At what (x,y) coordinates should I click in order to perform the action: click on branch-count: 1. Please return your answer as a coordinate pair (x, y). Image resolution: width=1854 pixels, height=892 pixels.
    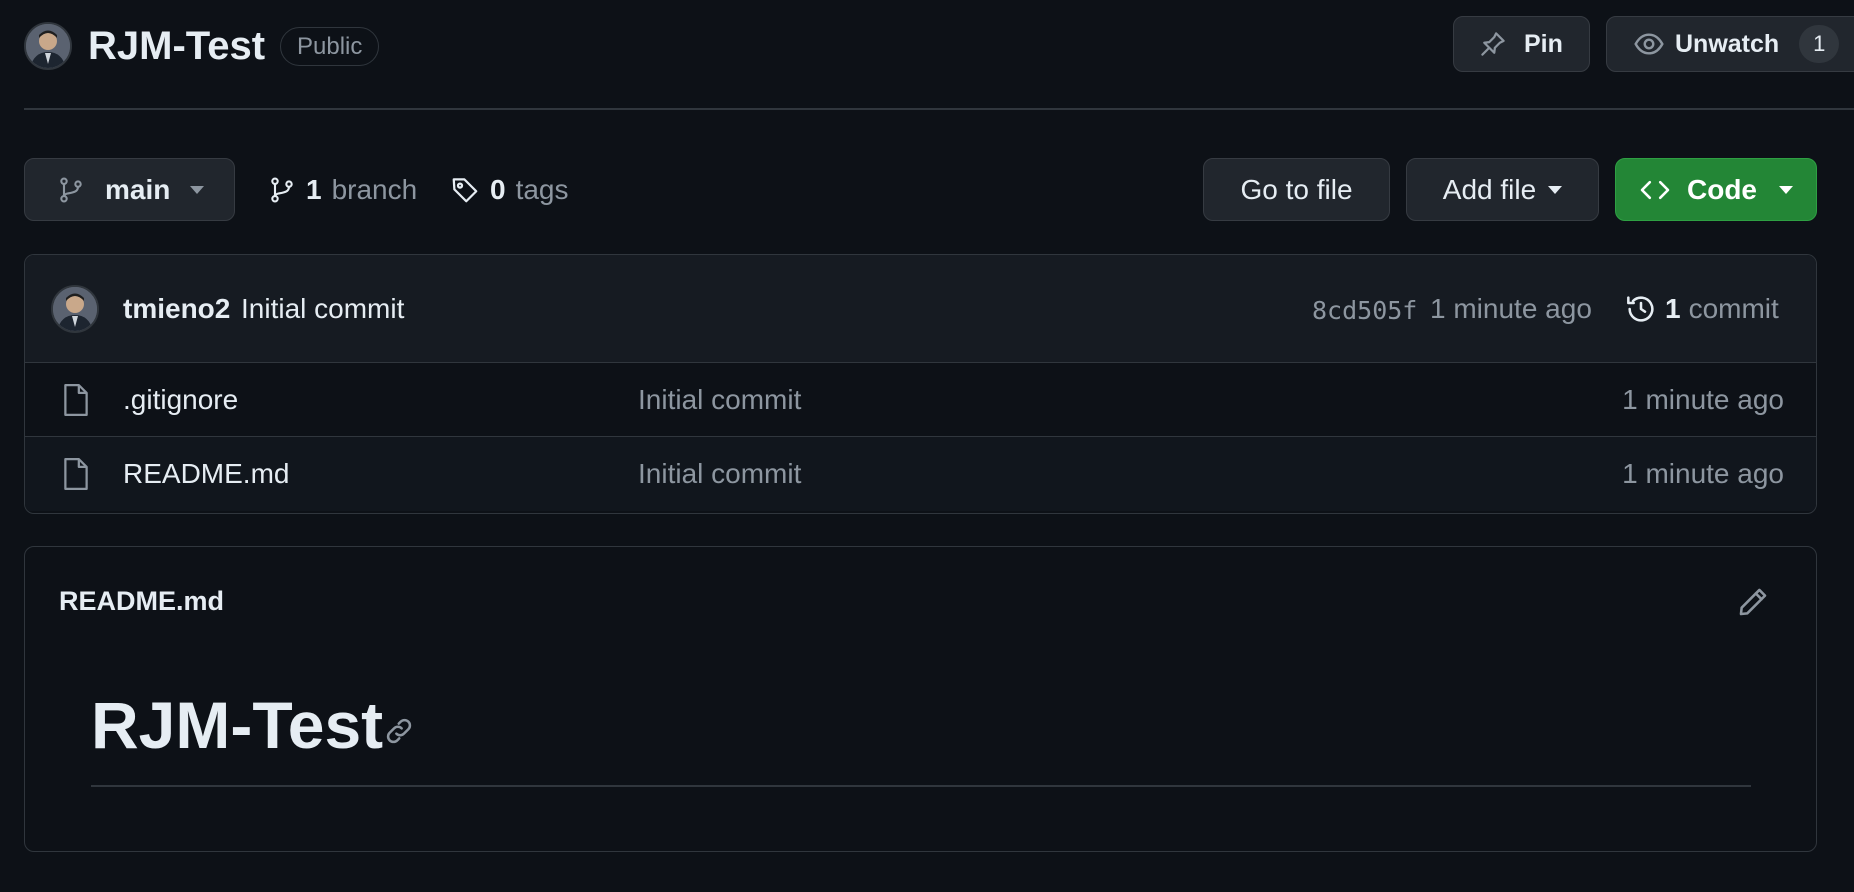
    Looking at the image, I should click on (314, 189).